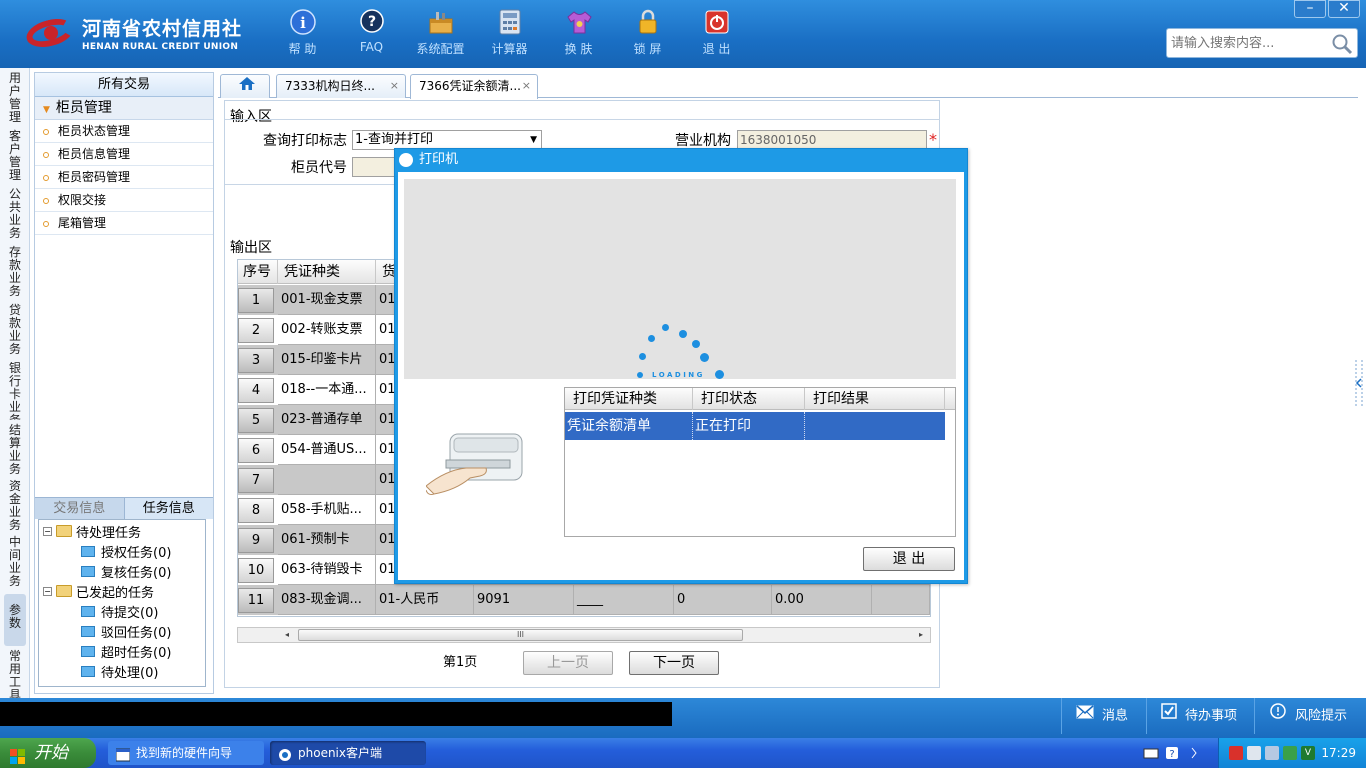 The image size is (1366, 768). What do you see at coordinates (1310, 9) in the screenshot?
I see `minimize-button: –` at bounding box center [1310, 9].